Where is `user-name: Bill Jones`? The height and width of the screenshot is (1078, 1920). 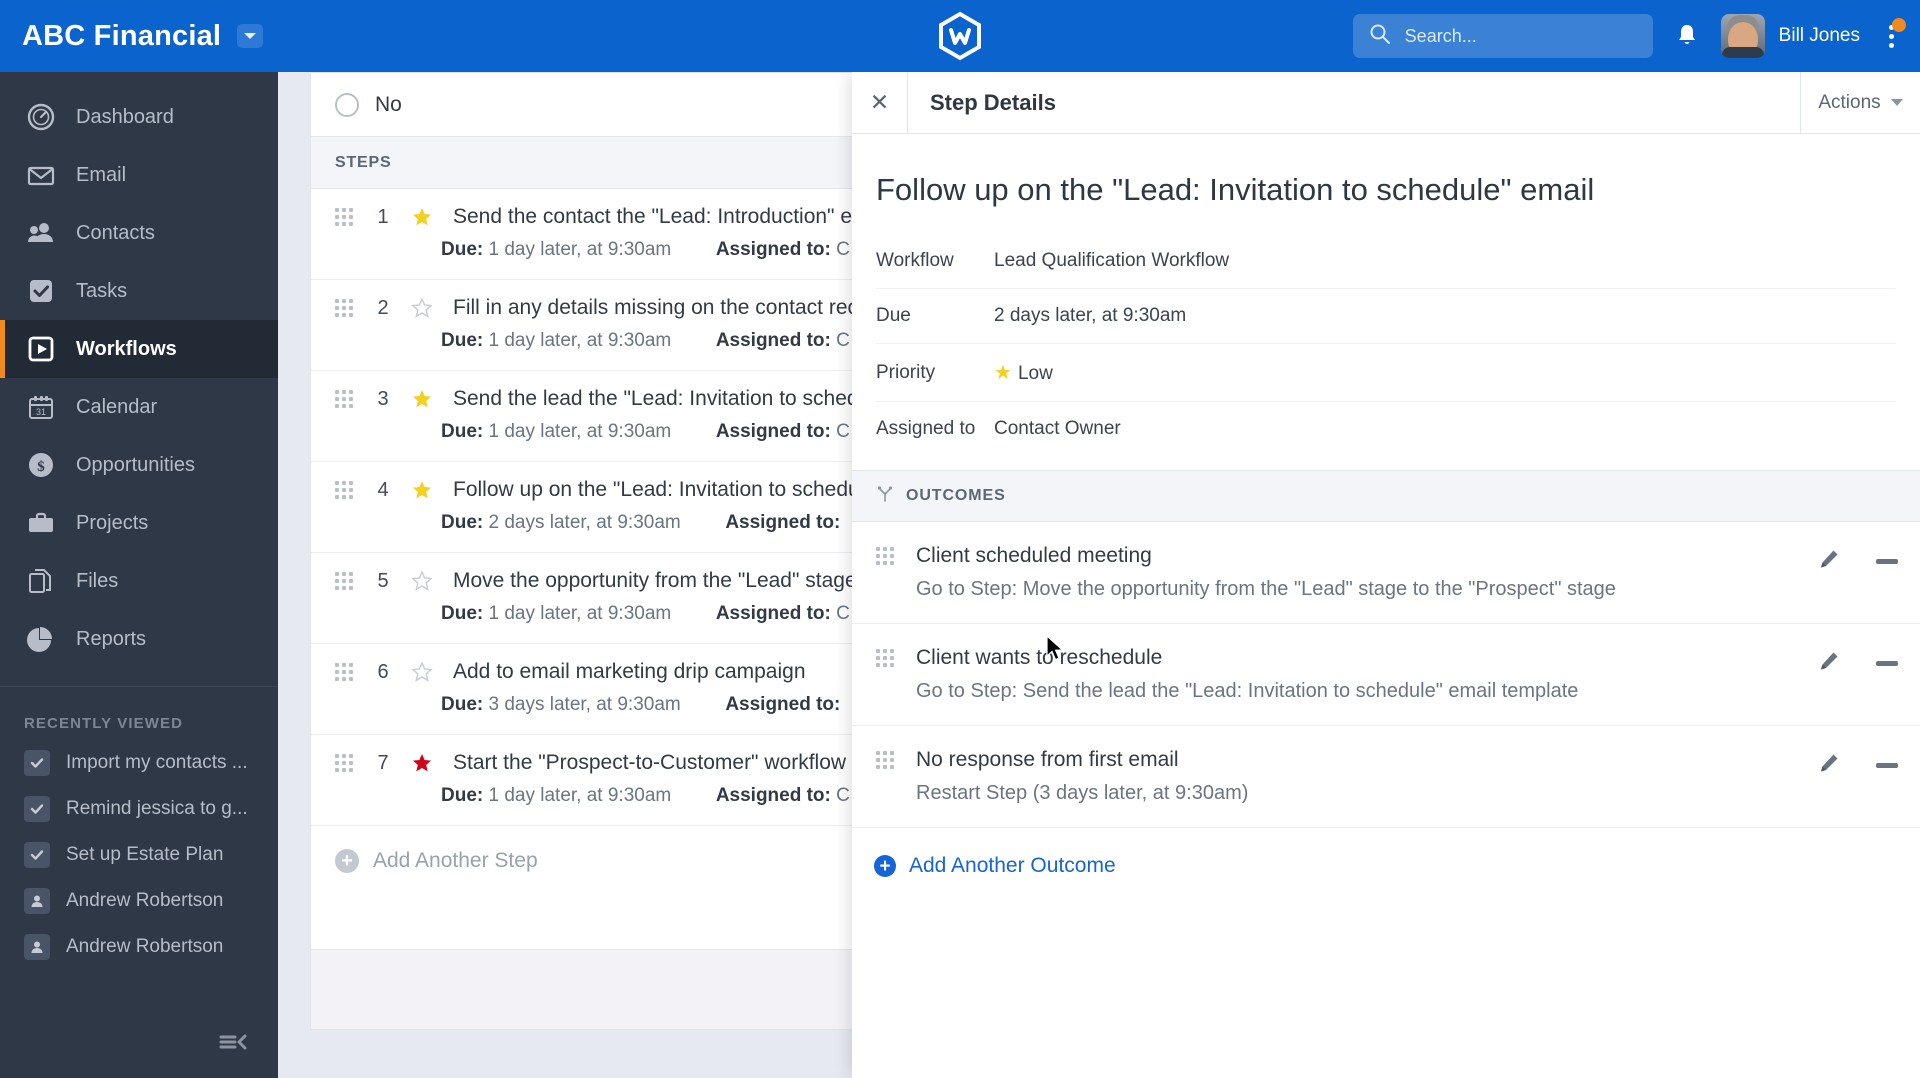 user-name: Bill Jones is located at coordinates (1819, 35).